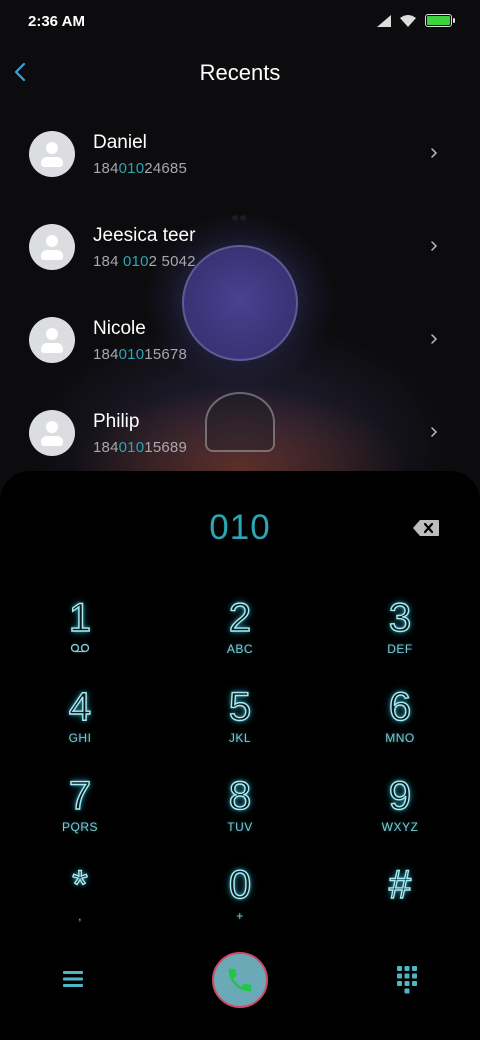  I want to click on key-0: 0 +, so click(240, 902).